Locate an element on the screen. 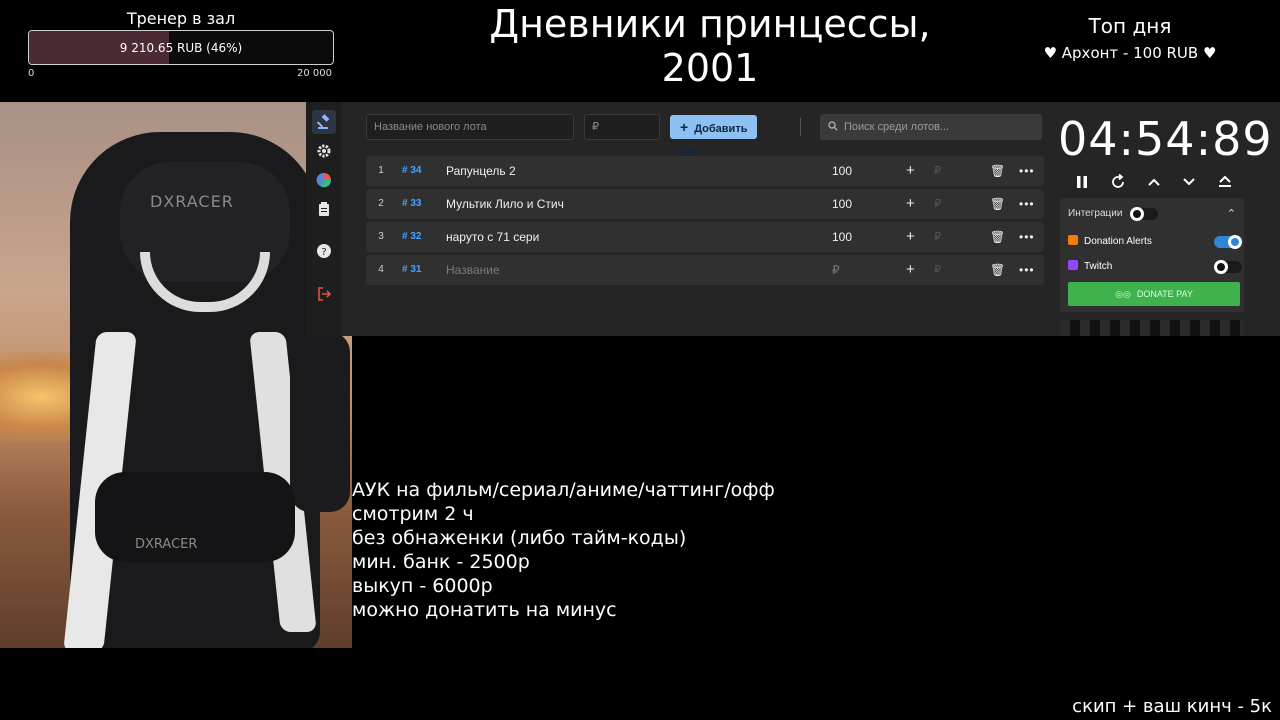 The height and width of the screenshot is (720, 1280). top-day-donor: ♥ Архонт - 100 RUB ♥ is located at coordinates (1130, 53).